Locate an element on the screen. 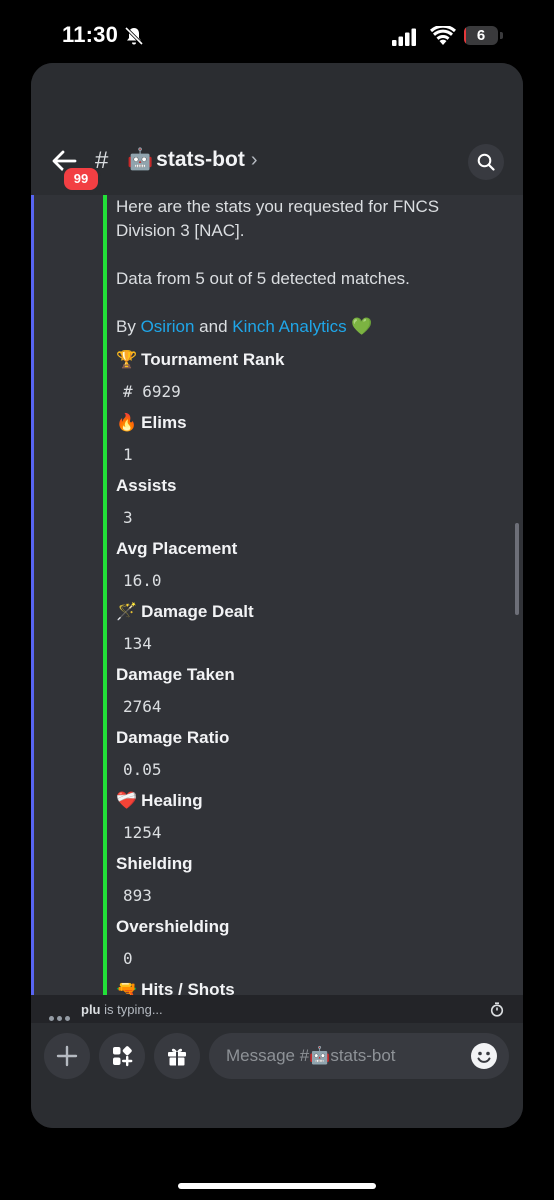 The height and width of the screenshot is (1200, 554). field-label: Damage Ratio is located at coordinates (173, 737).